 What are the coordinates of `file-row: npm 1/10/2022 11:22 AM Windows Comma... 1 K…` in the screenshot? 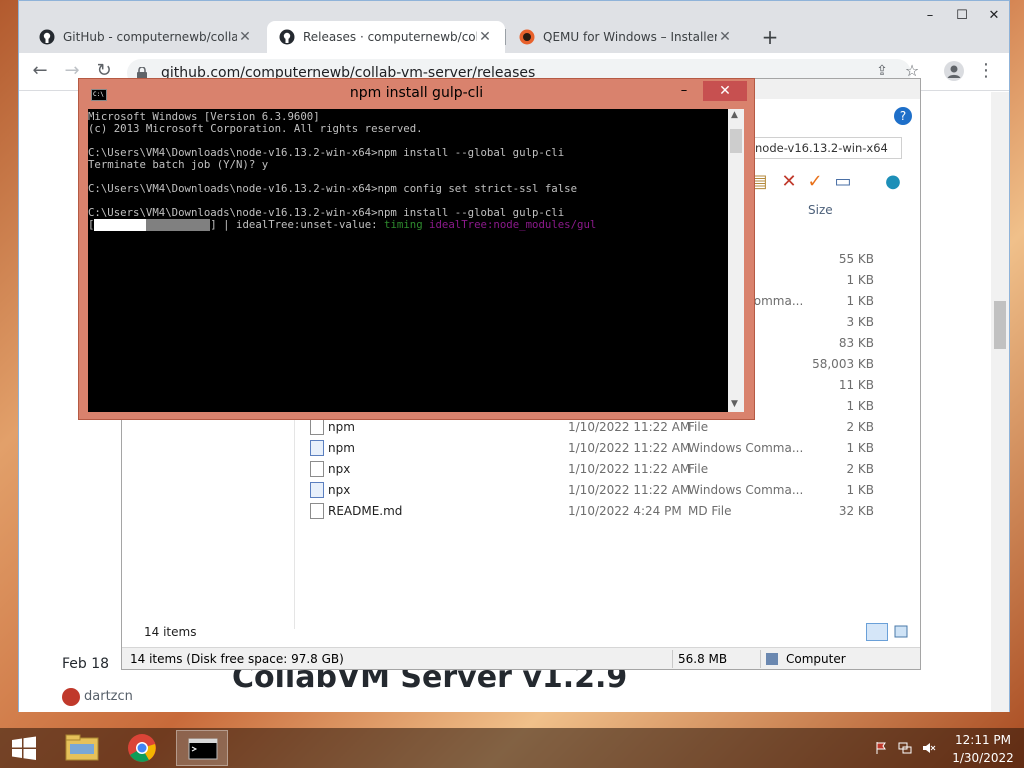 It's located at (596, 448).